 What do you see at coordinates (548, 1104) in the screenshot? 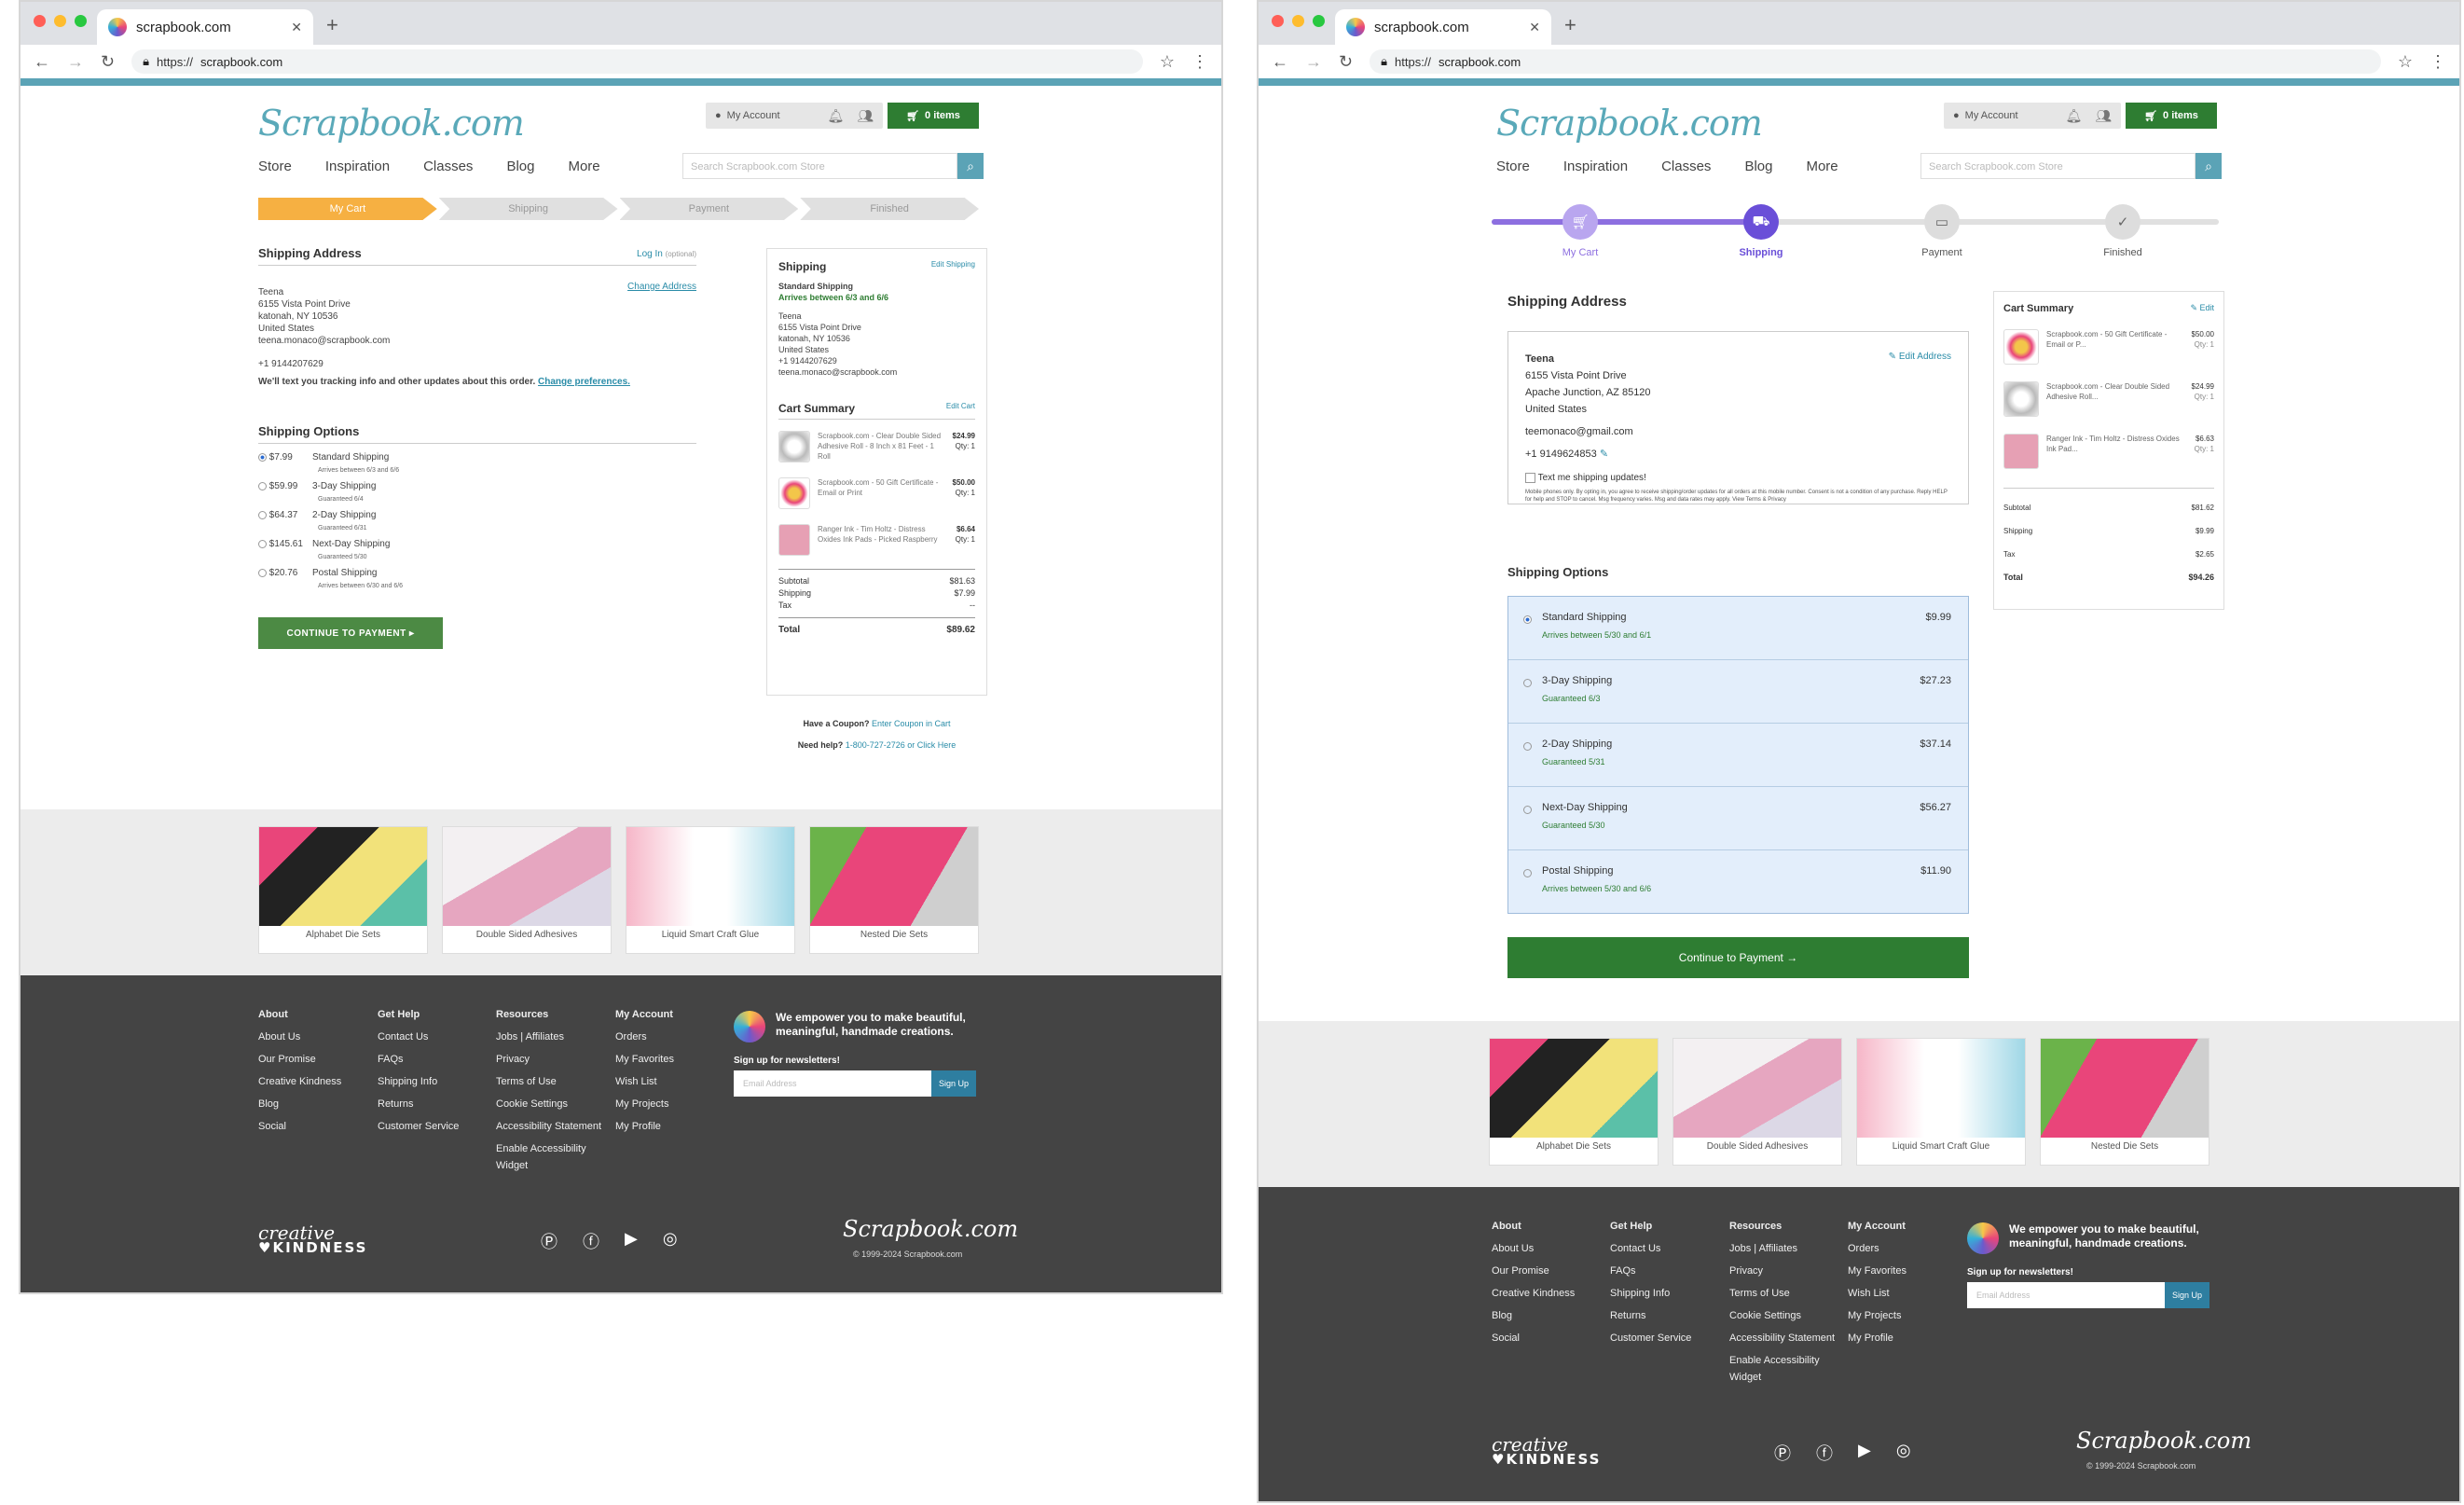
I see `footer-link: Cookie Settings` at bounding box center [548, 1104].